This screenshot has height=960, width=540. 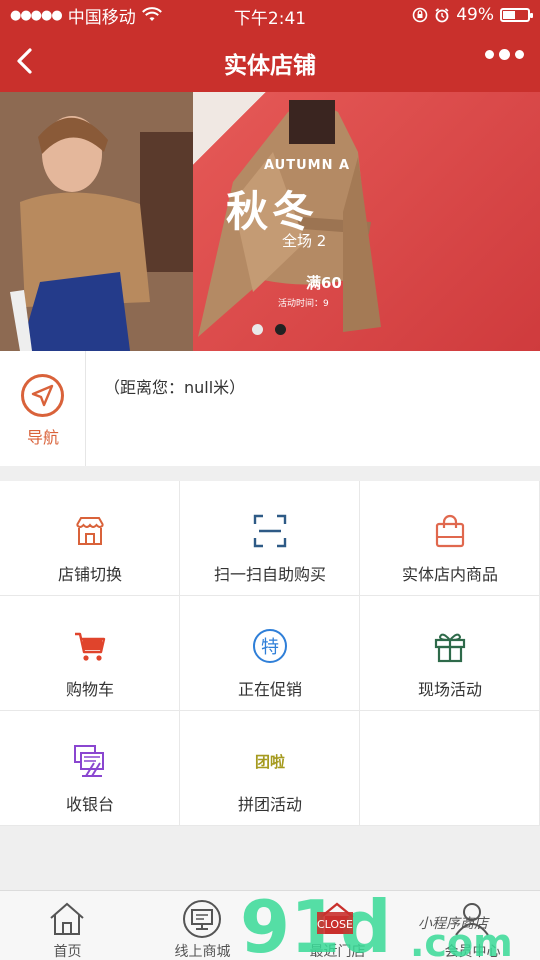 I want to click on grid-item-scan-buy: 扫一扫自助购买, so click(x=270, y=538).